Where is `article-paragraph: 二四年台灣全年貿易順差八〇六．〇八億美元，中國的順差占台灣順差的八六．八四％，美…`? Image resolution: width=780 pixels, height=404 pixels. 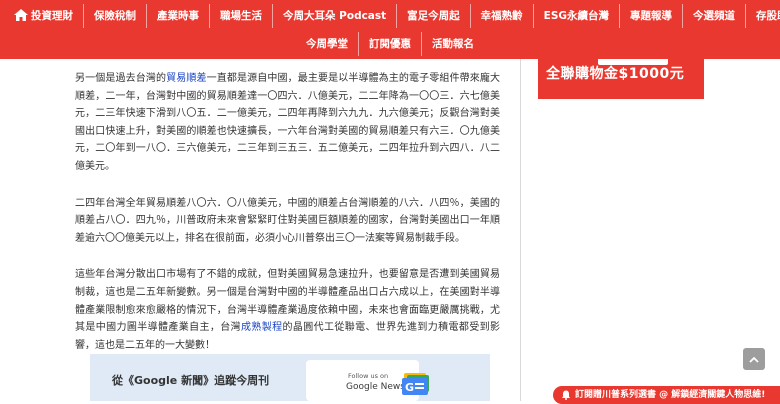
article-paragraph: 二四年台灣全年貿易順差八〇六．〇八億美元，中國的順差占台灣順差的八六．八四％，美… is located at coordinates (287, 220).